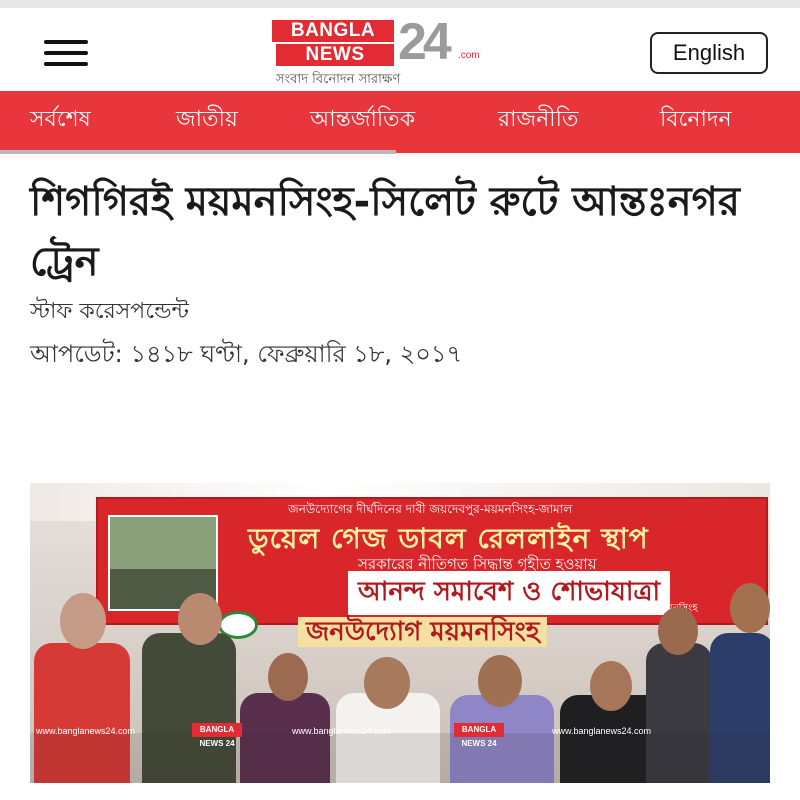  What do you see at coordinates (333, 31) in the screenshot?
I see `logo-bangla-text: BANGLA` at bounding box center [333, 31].